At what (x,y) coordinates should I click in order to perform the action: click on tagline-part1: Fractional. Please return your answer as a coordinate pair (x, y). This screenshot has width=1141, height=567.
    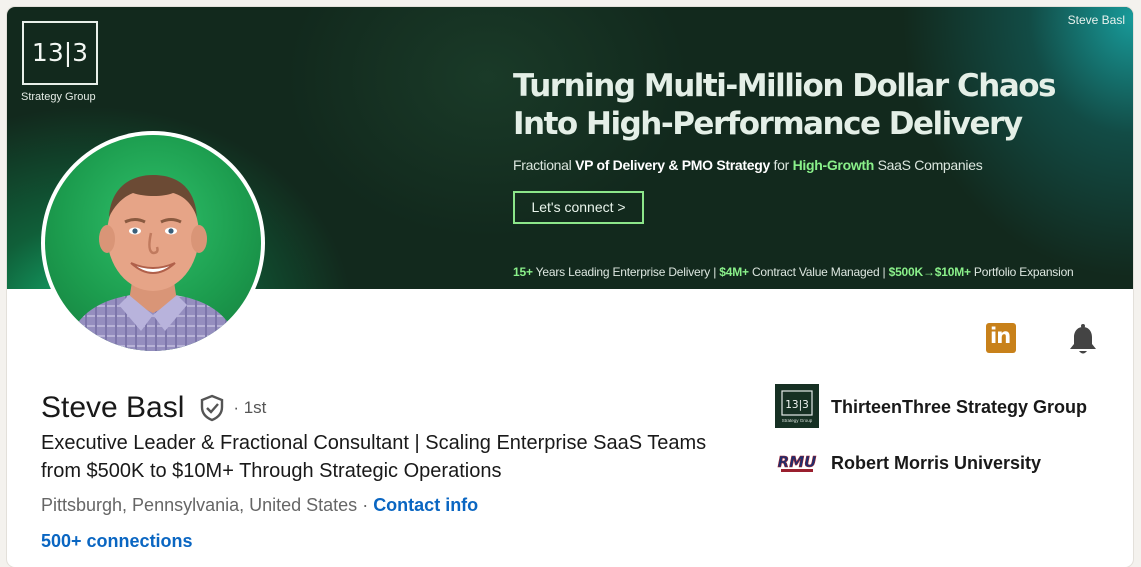
    Looking at the image, I should click on (544, 165).